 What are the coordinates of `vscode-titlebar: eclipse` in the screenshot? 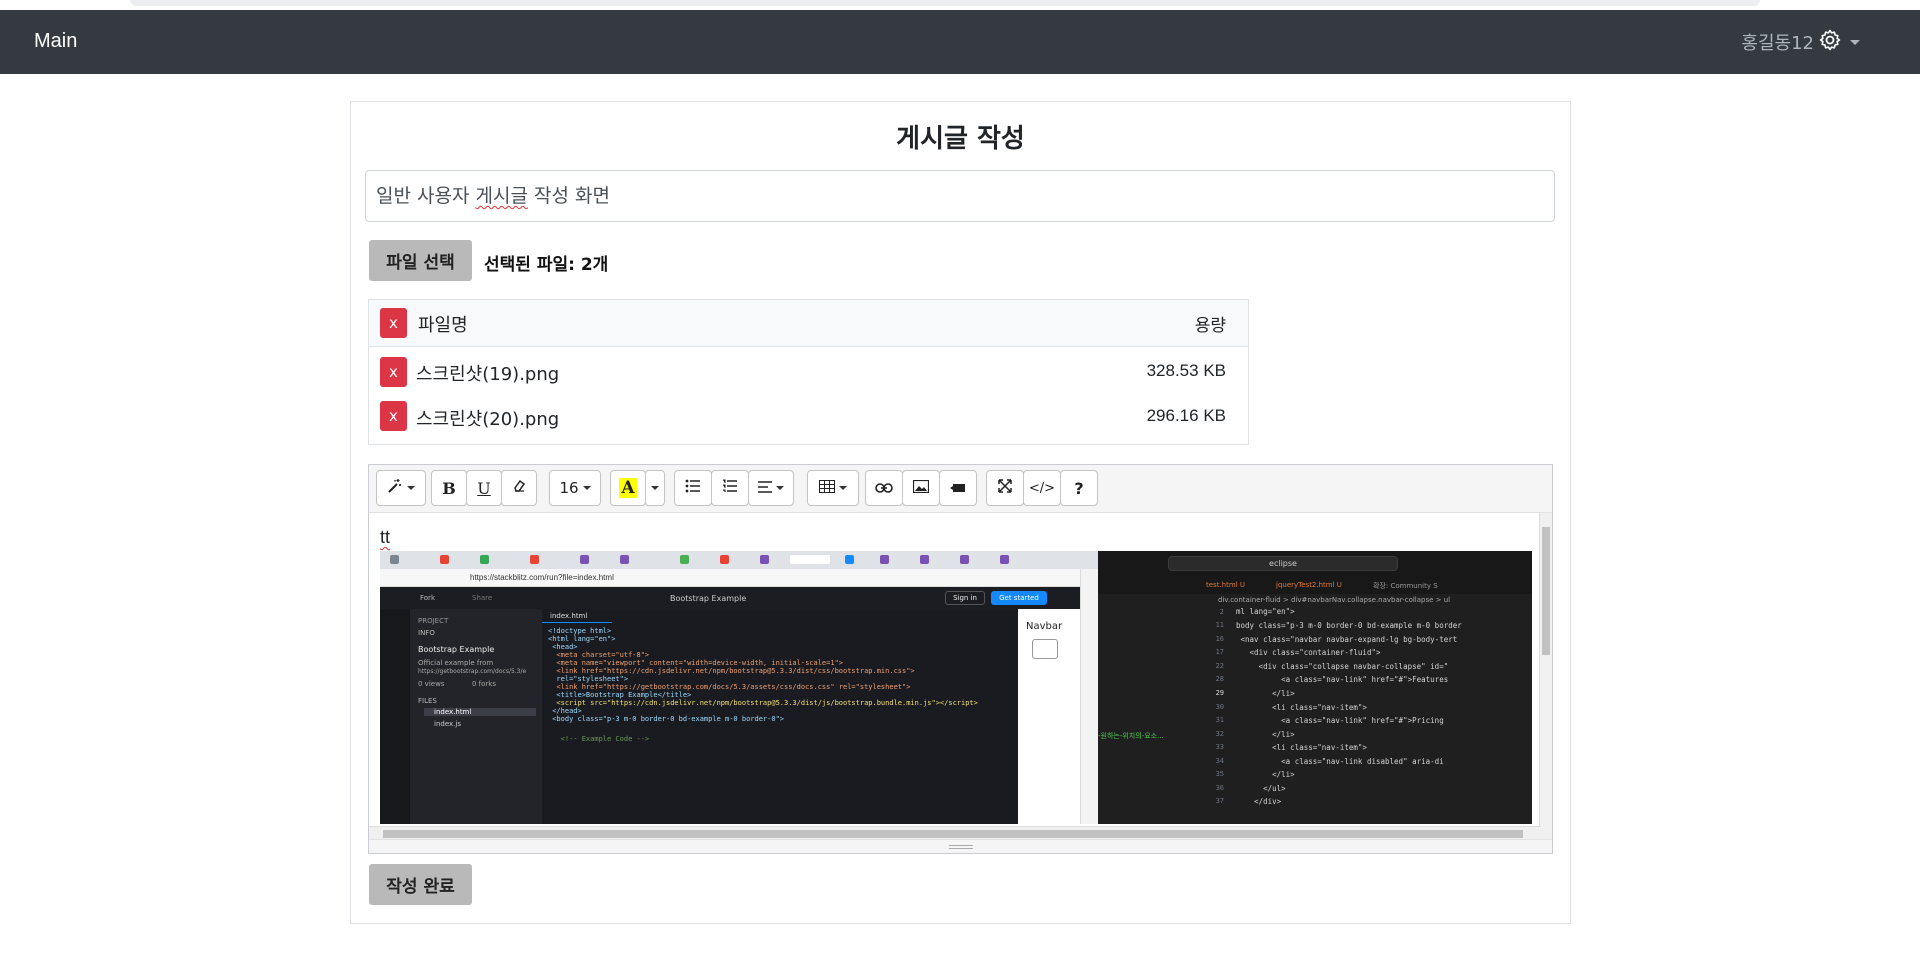 It's located at (1315, 564).